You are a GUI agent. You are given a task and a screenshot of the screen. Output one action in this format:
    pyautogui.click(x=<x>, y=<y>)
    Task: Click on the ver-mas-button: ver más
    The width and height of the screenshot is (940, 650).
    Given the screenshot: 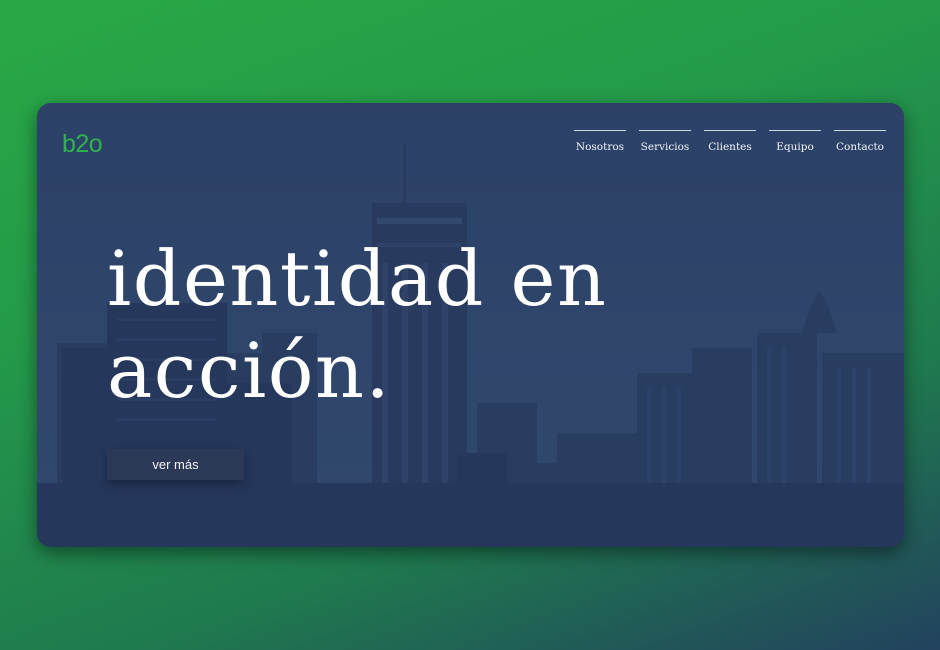 What is the action you would take?
    pyautogui.click(x=175, y=464)
    